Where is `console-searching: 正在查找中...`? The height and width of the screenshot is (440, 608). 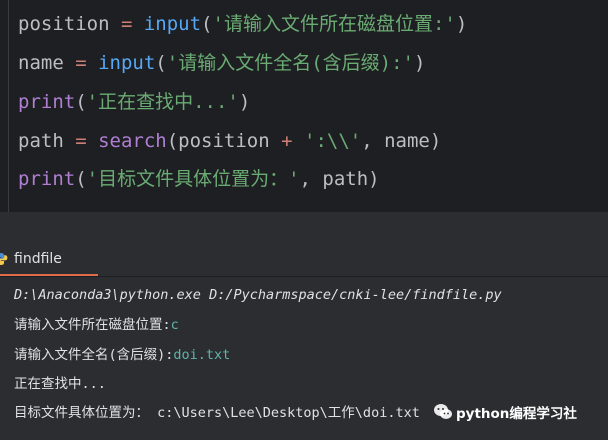
console-searching: 正在查找中... is located at coordinates (60, 384).